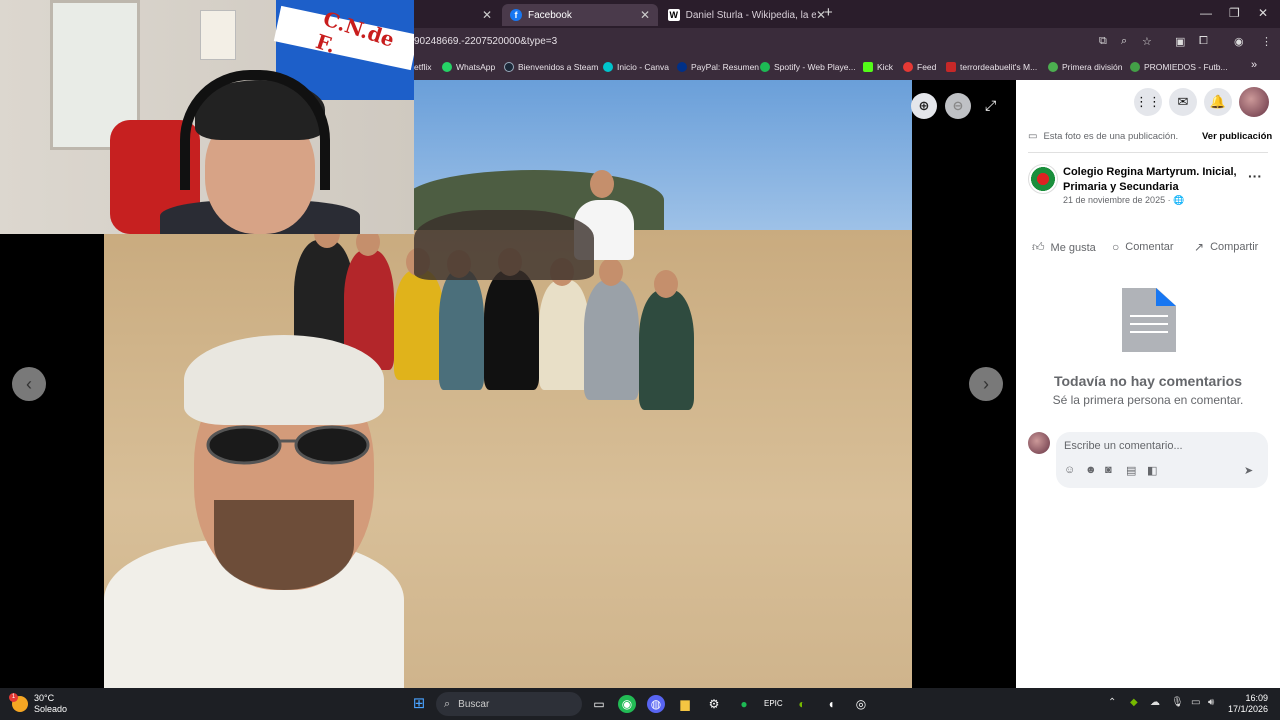  What do you see at coordinates (656, 704) in the screenshot?
I see `discord-icon: ◍` at bounding box center [656, 704].